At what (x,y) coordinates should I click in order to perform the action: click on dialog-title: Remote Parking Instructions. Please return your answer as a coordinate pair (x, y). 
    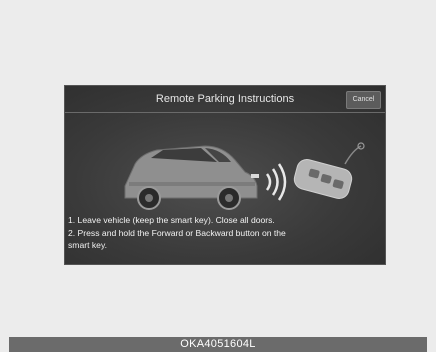
    Looking at the image, I should click on (225, 99).